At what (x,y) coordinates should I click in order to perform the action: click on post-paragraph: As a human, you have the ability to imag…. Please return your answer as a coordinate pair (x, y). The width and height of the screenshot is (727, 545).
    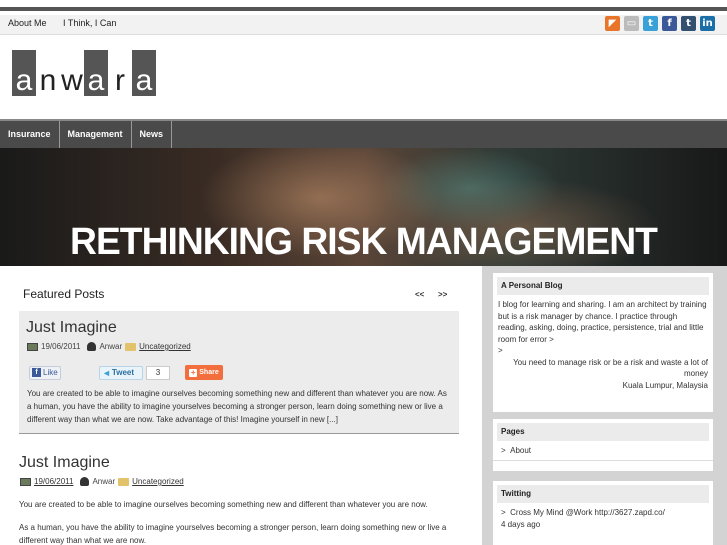
    Looking at the image, I should click on (233, 534).